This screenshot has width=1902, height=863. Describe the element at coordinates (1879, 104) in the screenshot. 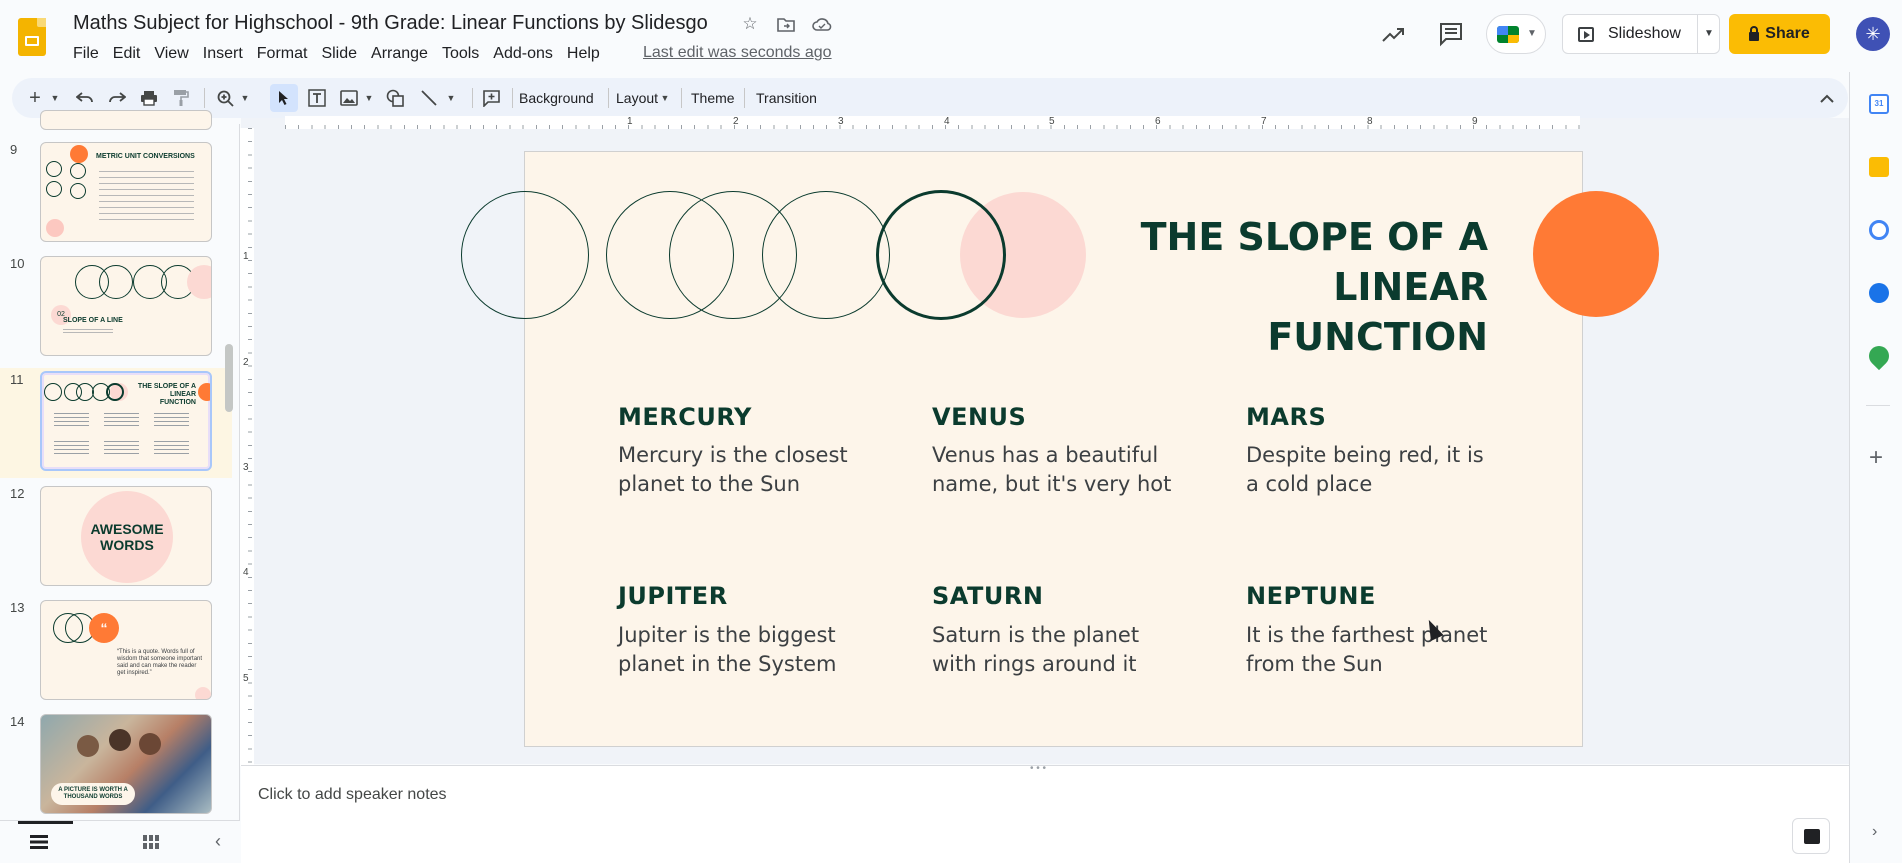

I see `calendar-icon: 31` at that location.